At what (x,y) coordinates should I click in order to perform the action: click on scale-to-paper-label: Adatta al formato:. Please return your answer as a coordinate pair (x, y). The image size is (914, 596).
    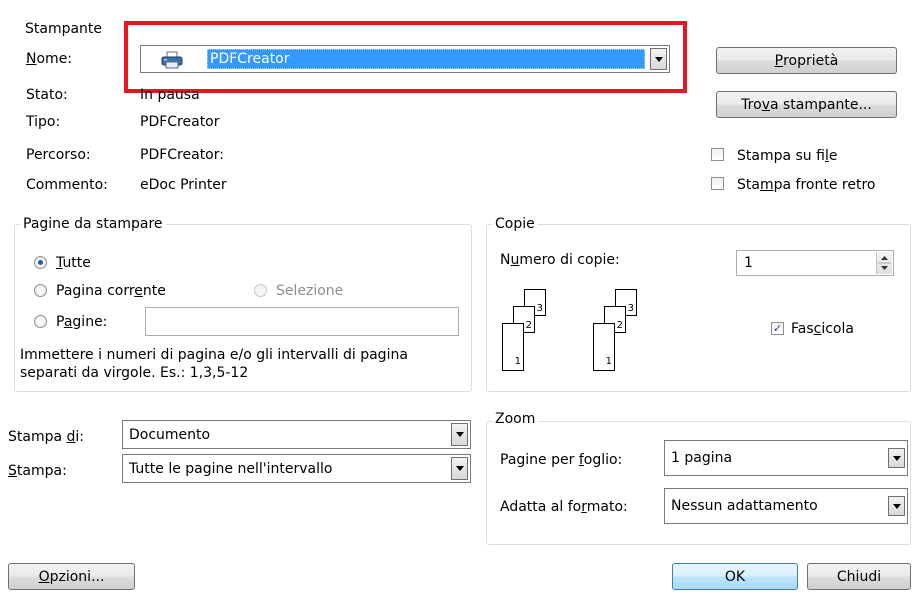
    Looking at the image, I should click on (564, 507).